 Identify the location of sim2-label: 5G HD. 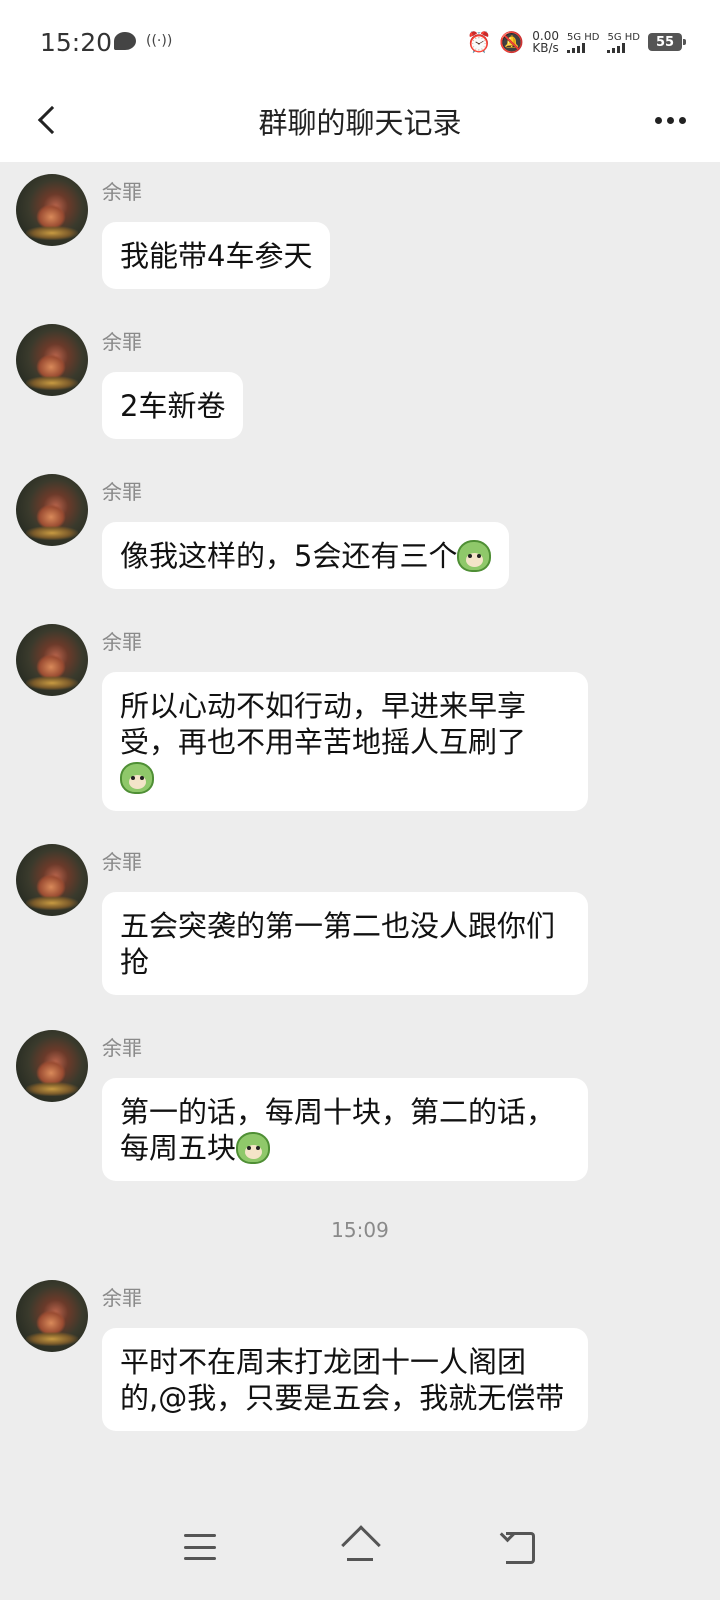
(623, 37).